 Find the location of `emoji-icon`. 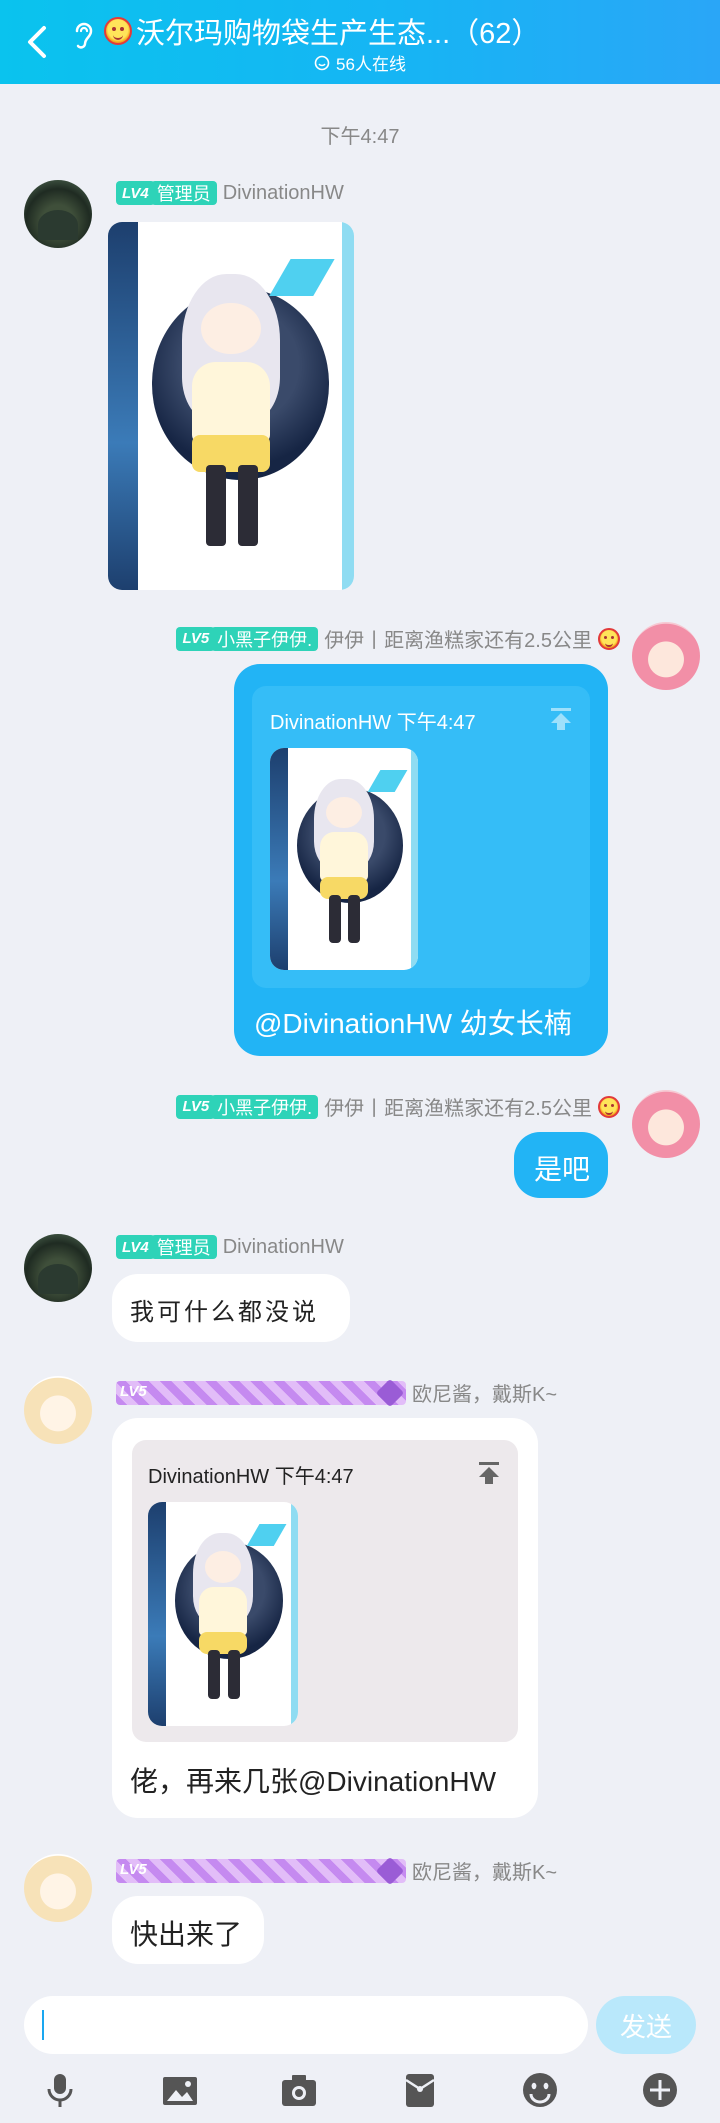

emoji-icon is located at coordinates (540, 2090).